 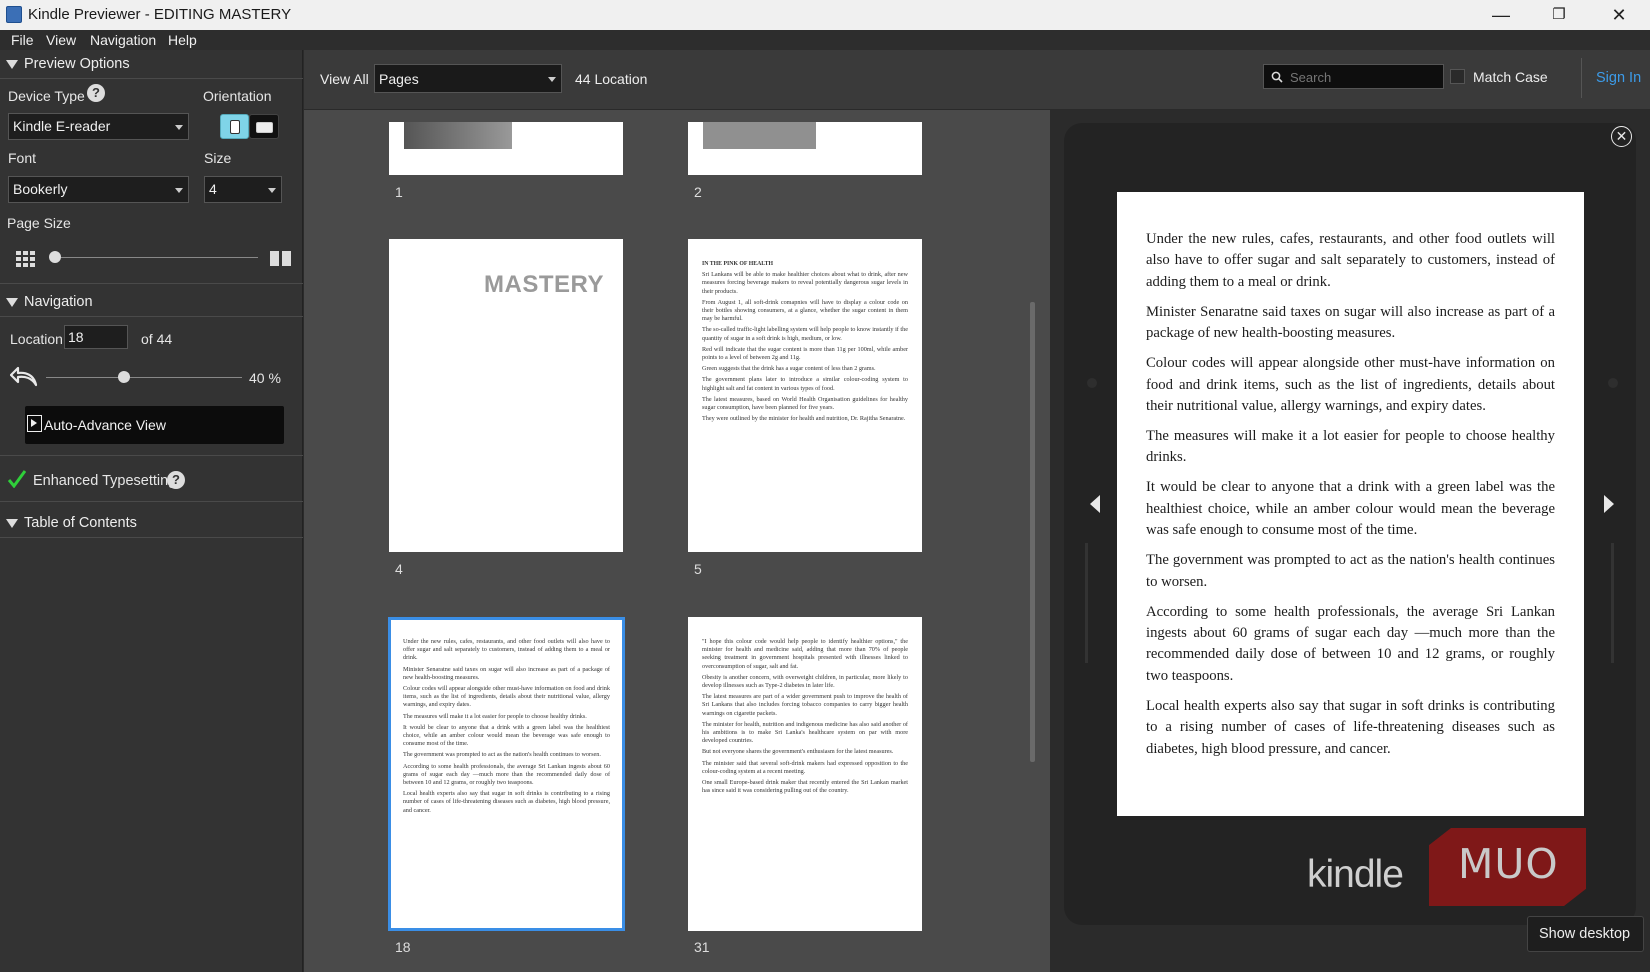 I want to click on restore-button: ❐, so click(x=1559, y=15).